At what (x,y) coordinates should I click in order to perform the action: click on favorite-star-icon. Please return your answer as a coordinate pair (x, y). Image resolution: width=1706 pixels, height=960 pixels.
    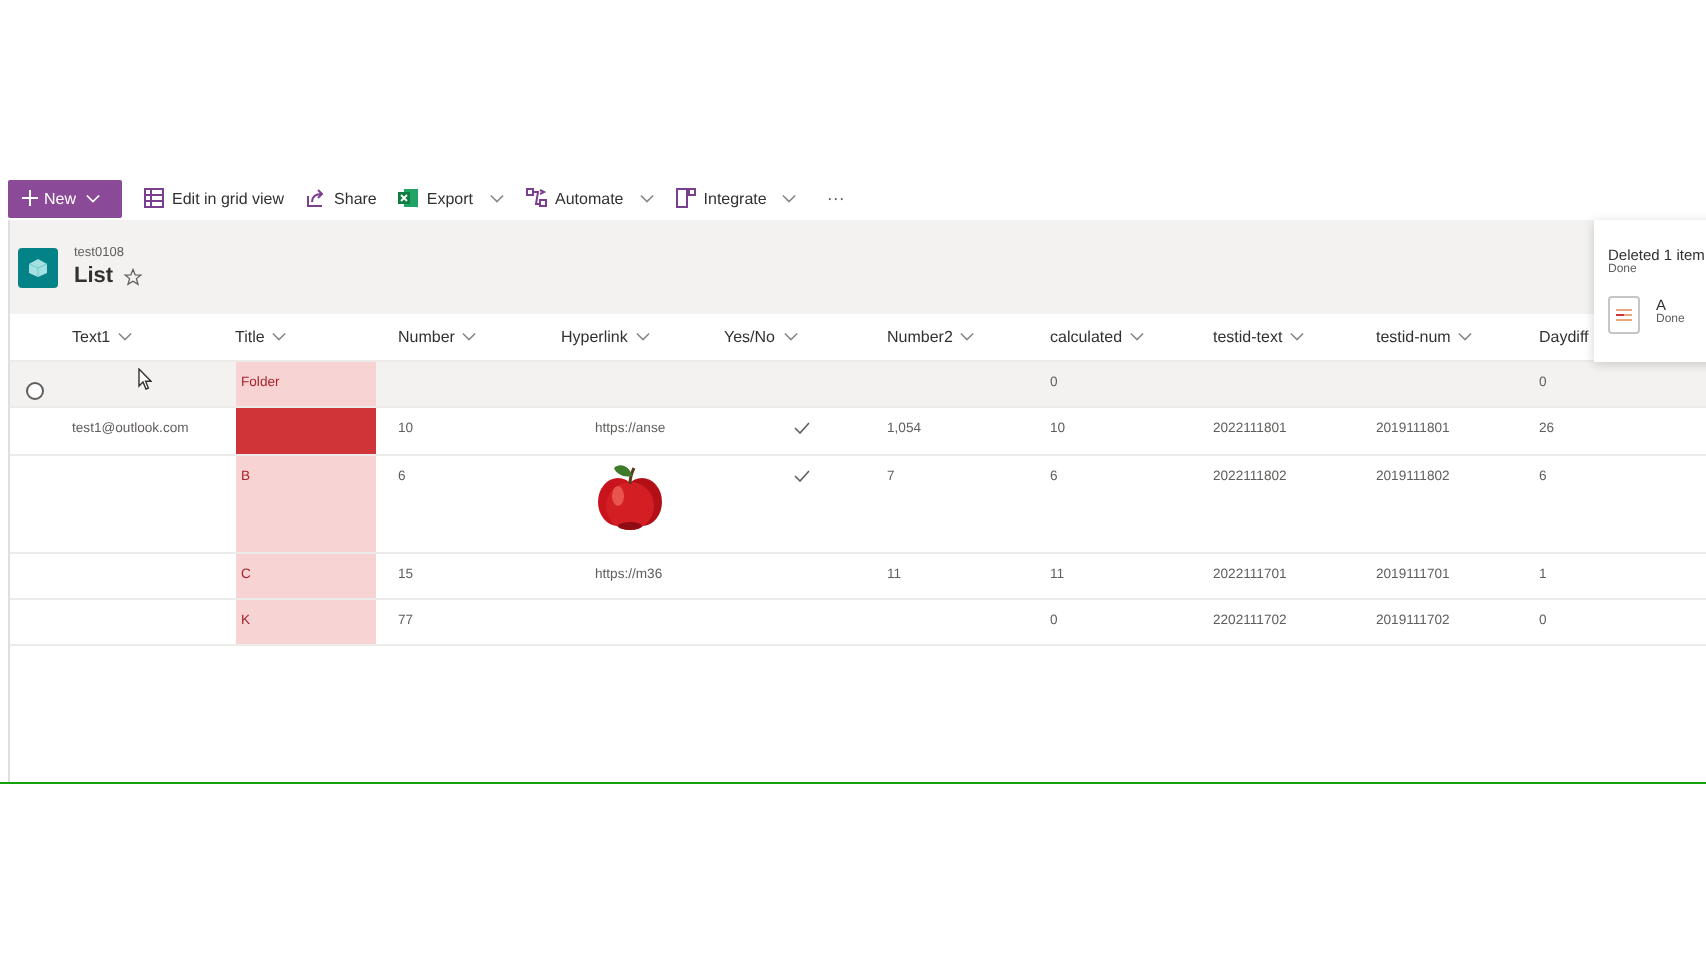
    Looking at the image, I should click on (132, 276).